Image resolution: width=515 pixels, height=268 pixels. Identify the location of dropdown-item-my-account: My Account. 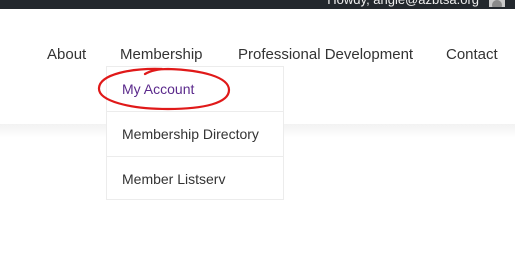
(195, 89).